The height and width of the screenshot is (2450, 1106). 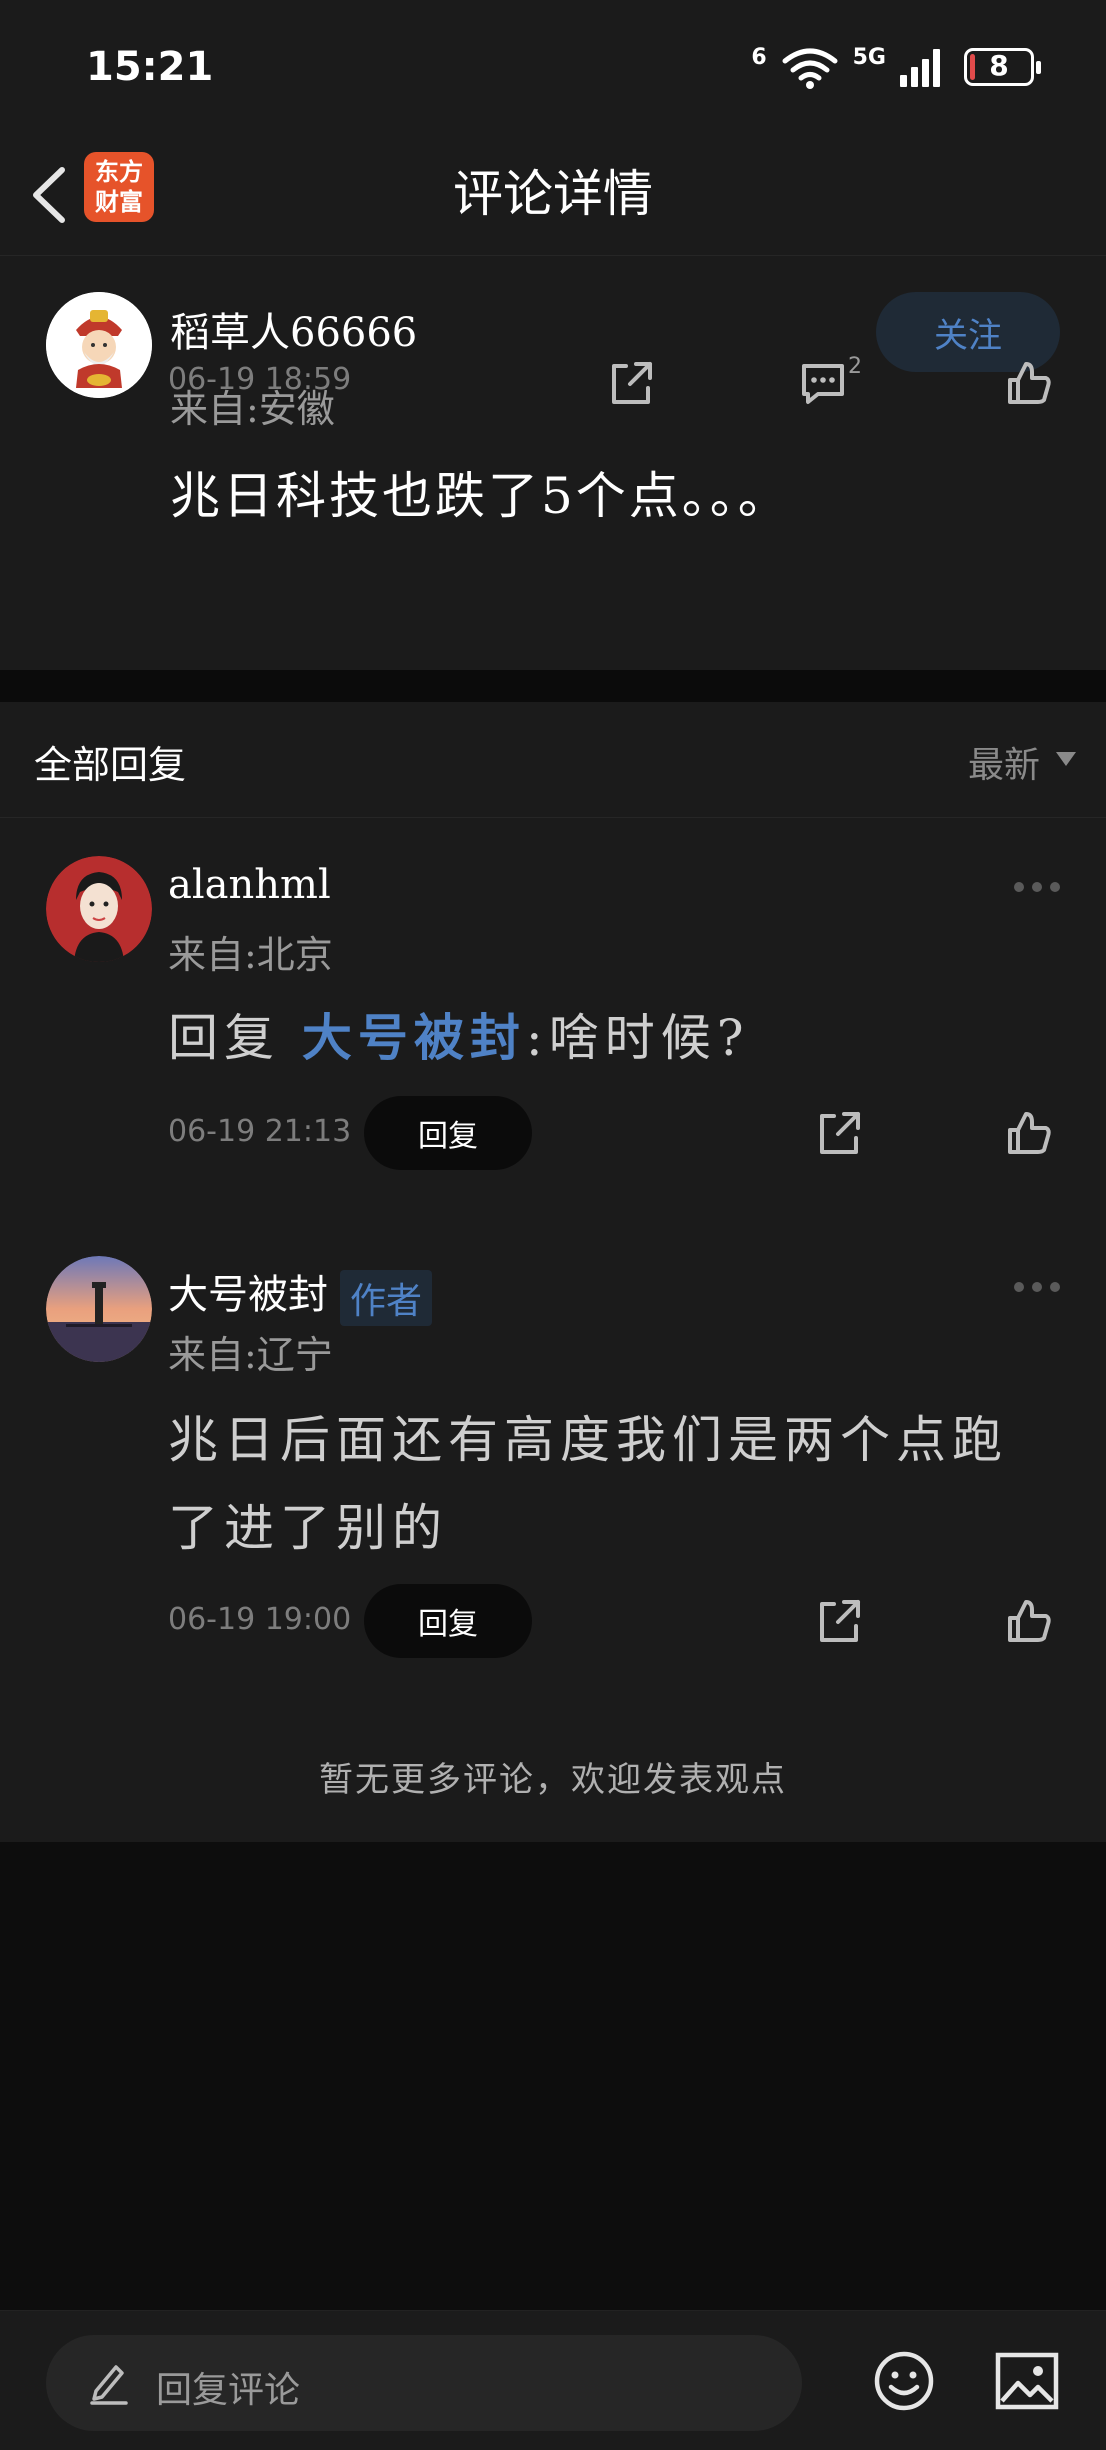 What do you see at coordinates (920, 67) in the screenshot?
I see `signal-icon` at bounding box center [920, 67].